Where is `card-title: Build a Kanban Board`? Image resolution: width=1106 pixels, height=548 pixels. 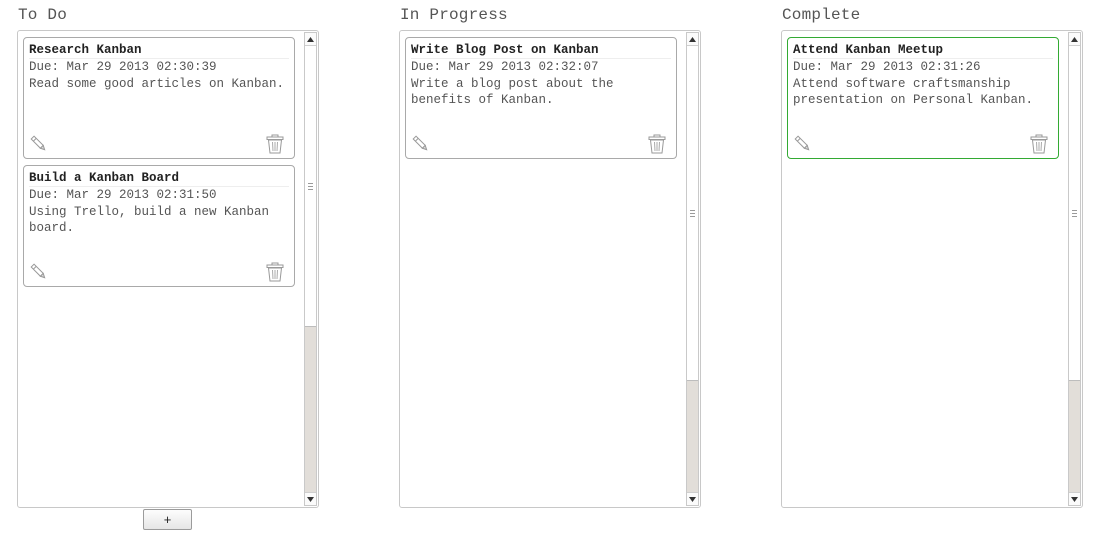
card-title: Build a Kanban Board is located at coordinates (159, 179).